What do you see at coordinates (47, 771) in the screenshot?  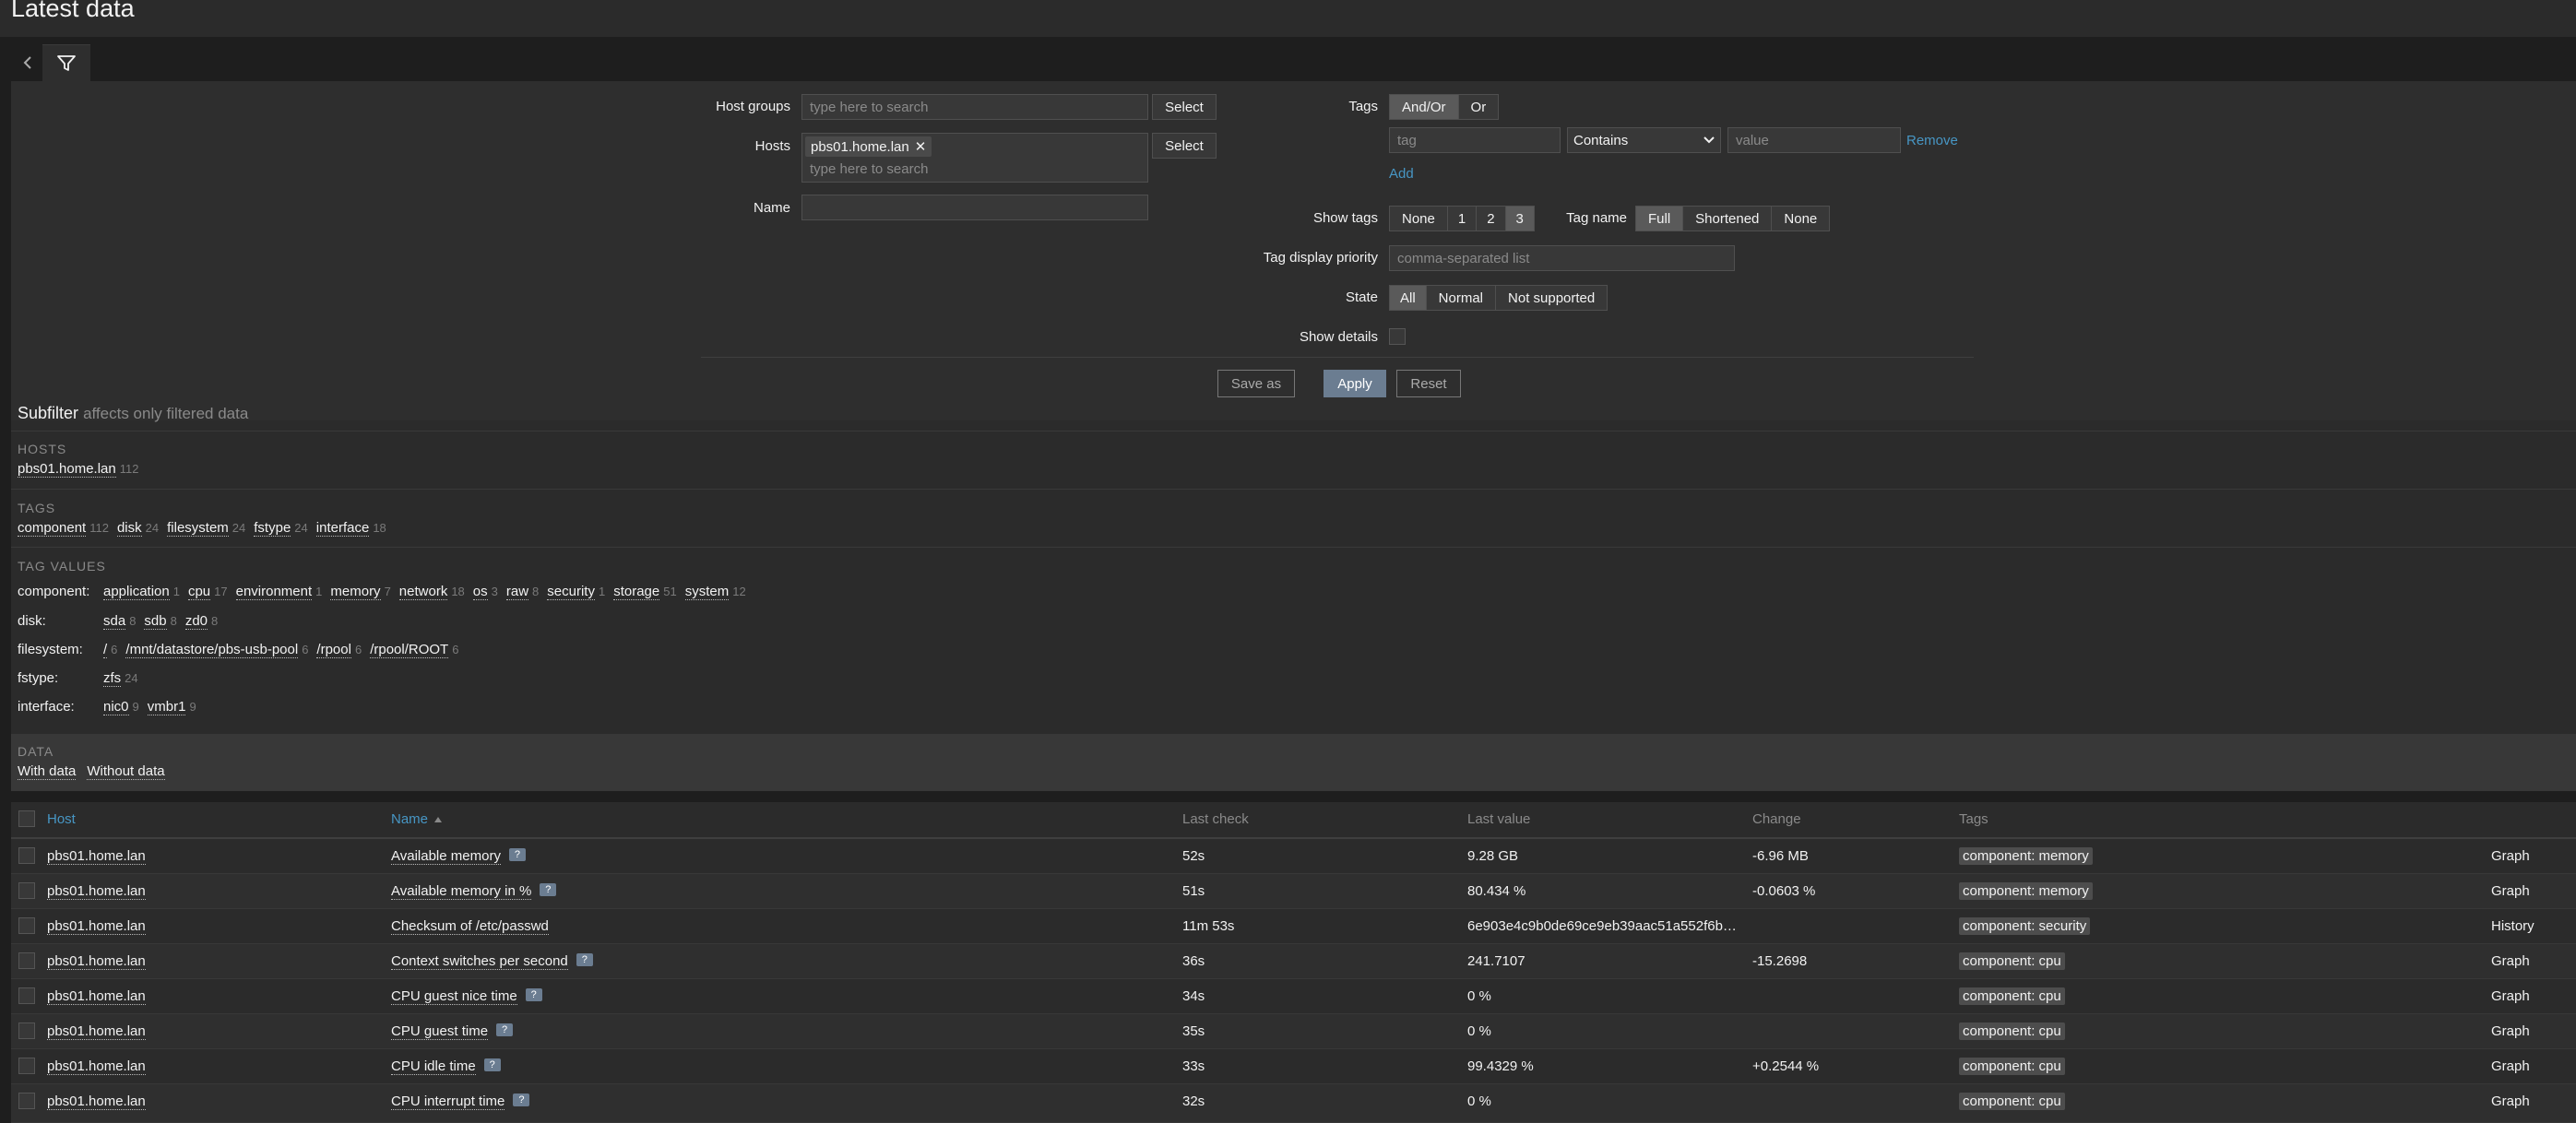 I see `with-data-option: With data` at bounding box center [47, 771].